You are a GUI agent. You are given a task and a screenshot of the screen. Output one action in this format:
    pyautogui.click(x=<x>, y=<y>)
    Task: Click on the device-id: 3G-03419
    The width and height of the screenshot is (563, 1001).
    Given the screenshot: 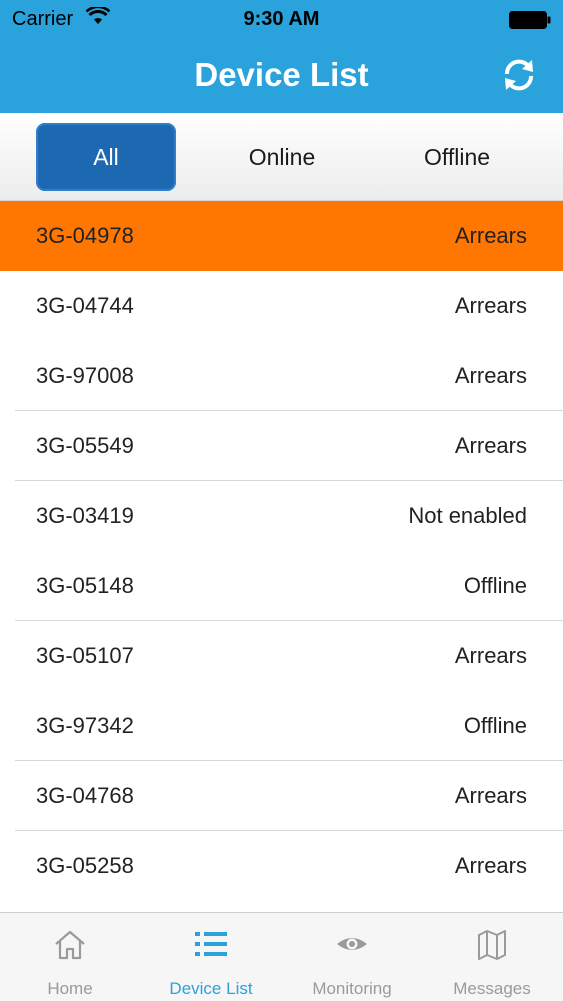 What is the action you would take?
    pyautogui.click(x=85, y=515)
    